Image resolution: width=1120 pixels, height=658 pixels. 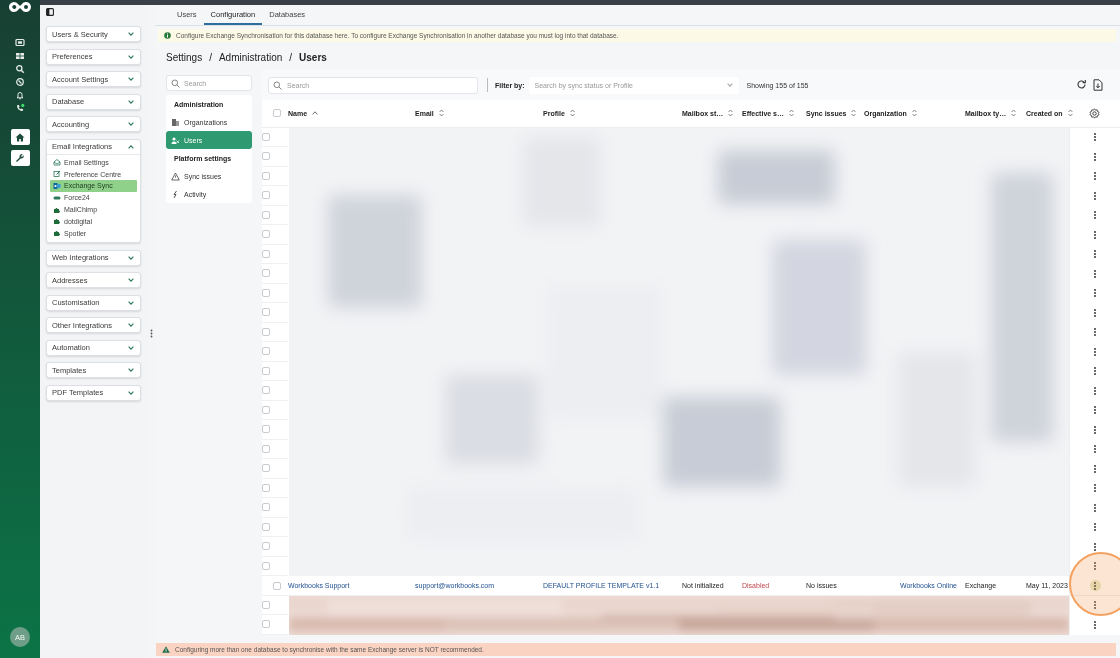 I want to click on refresh-icon, so click(x=1081, y=84).